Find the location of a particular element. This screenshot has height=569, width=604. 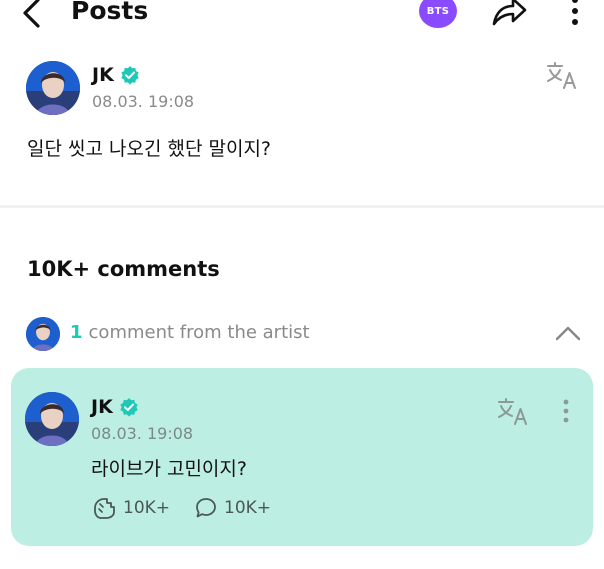

reply-button: 10K+ is located at coordinates (232, 508).